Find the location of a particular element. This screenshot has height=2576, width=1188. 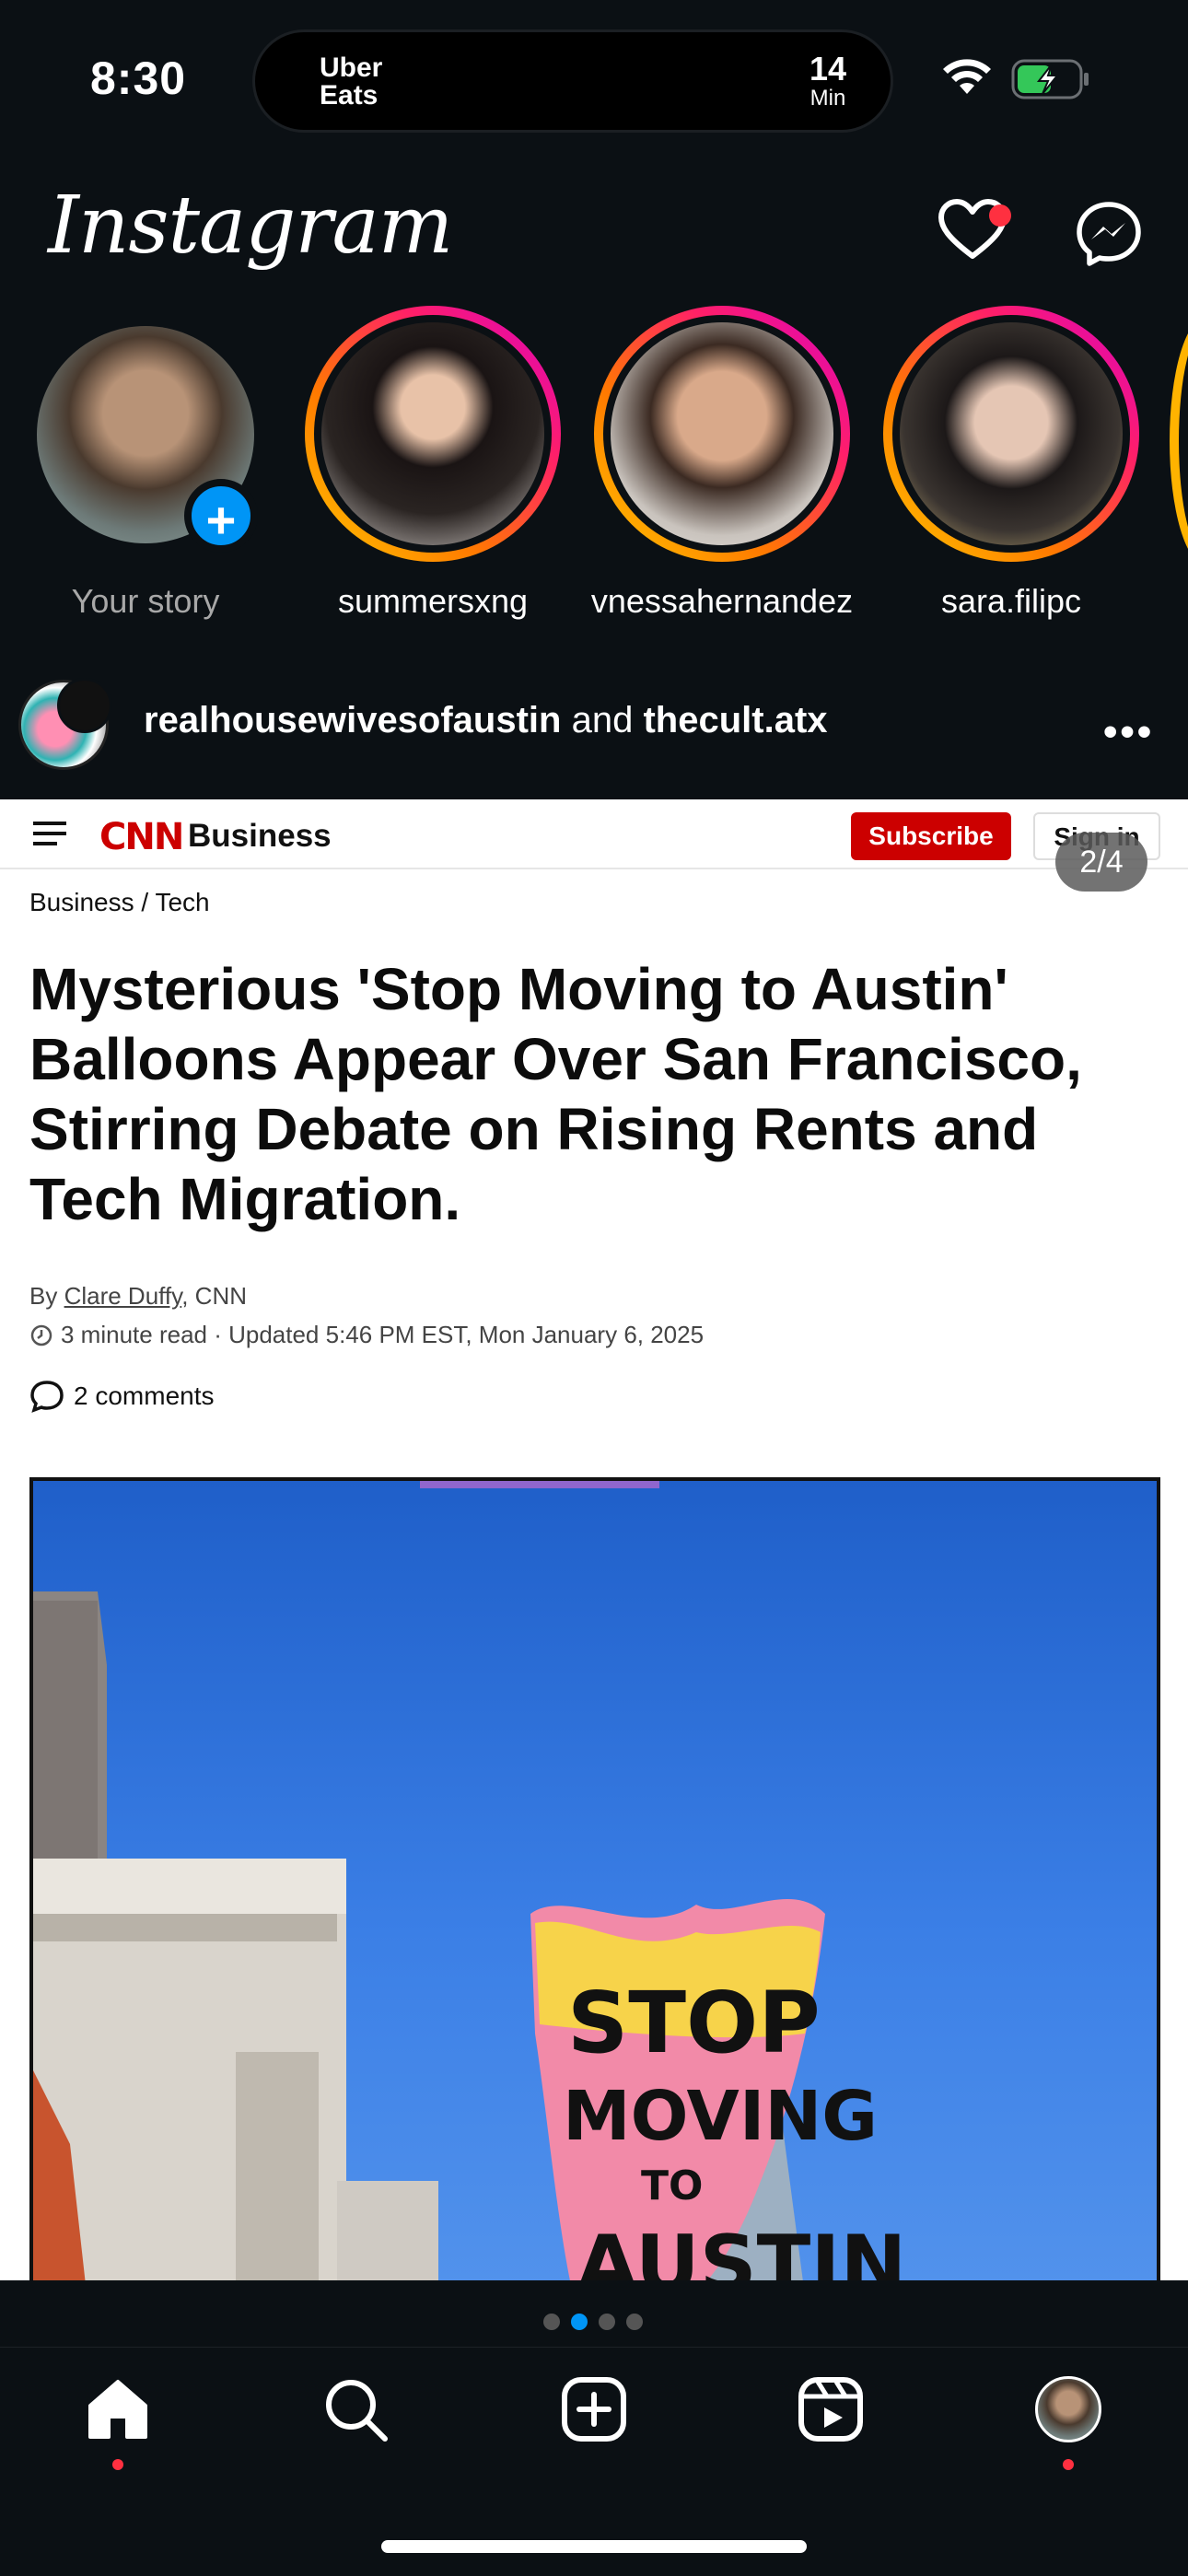

story-label: summersxng is located at coordinates (433, 601).